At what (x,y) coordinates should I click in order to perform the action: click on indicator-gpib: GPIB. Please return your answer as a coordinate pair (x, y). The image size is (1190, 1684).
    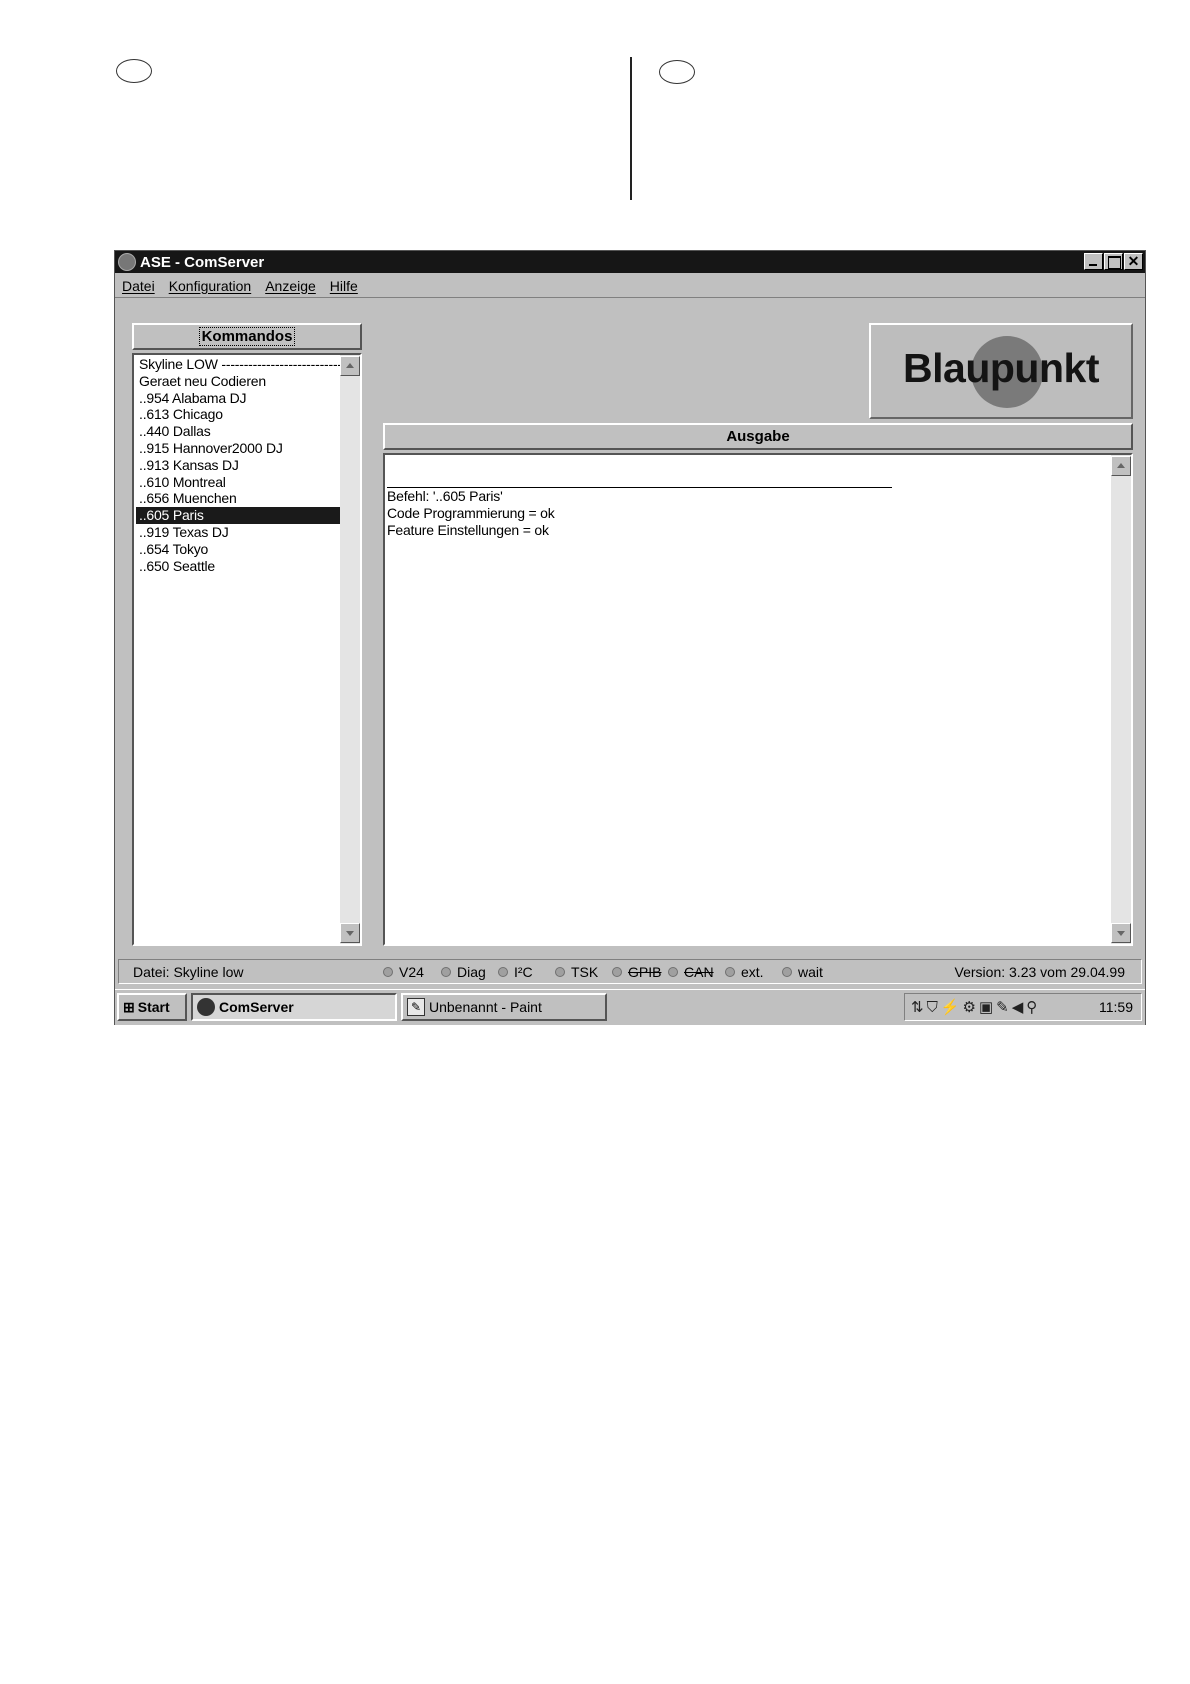
    Looking at the image, I should click on (636, 972).